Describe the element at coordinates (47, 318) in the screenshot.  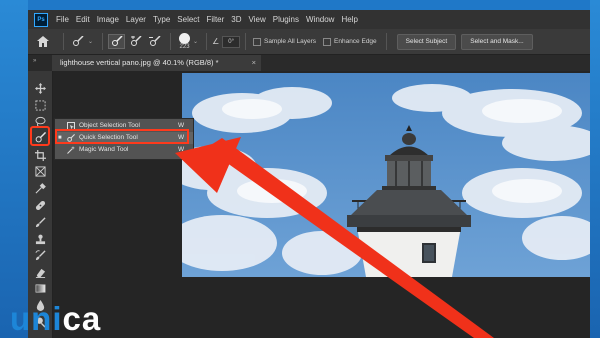
I see `logo-text-blue: ni` at that location.